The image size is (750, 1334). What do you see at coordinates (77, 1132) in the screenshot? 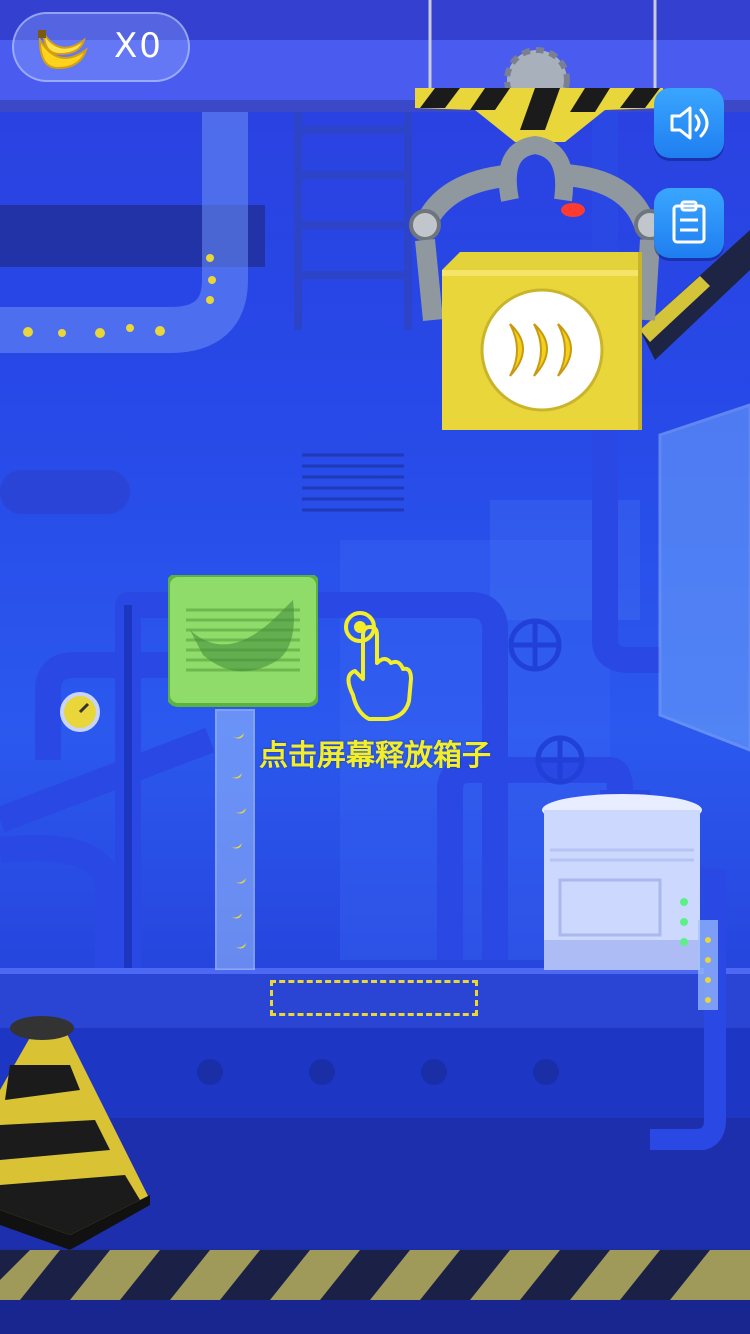
I see `traffic-cone` at bounding box center [77, 1132].